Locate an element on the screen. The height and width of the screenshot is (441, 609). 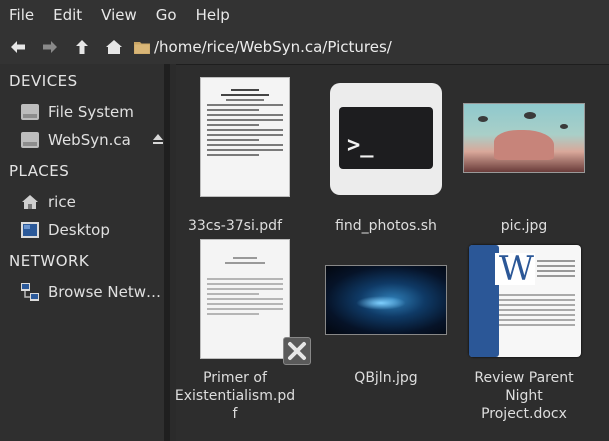
sidebar-item-file-system: File System is located at coordinates (95, 112).